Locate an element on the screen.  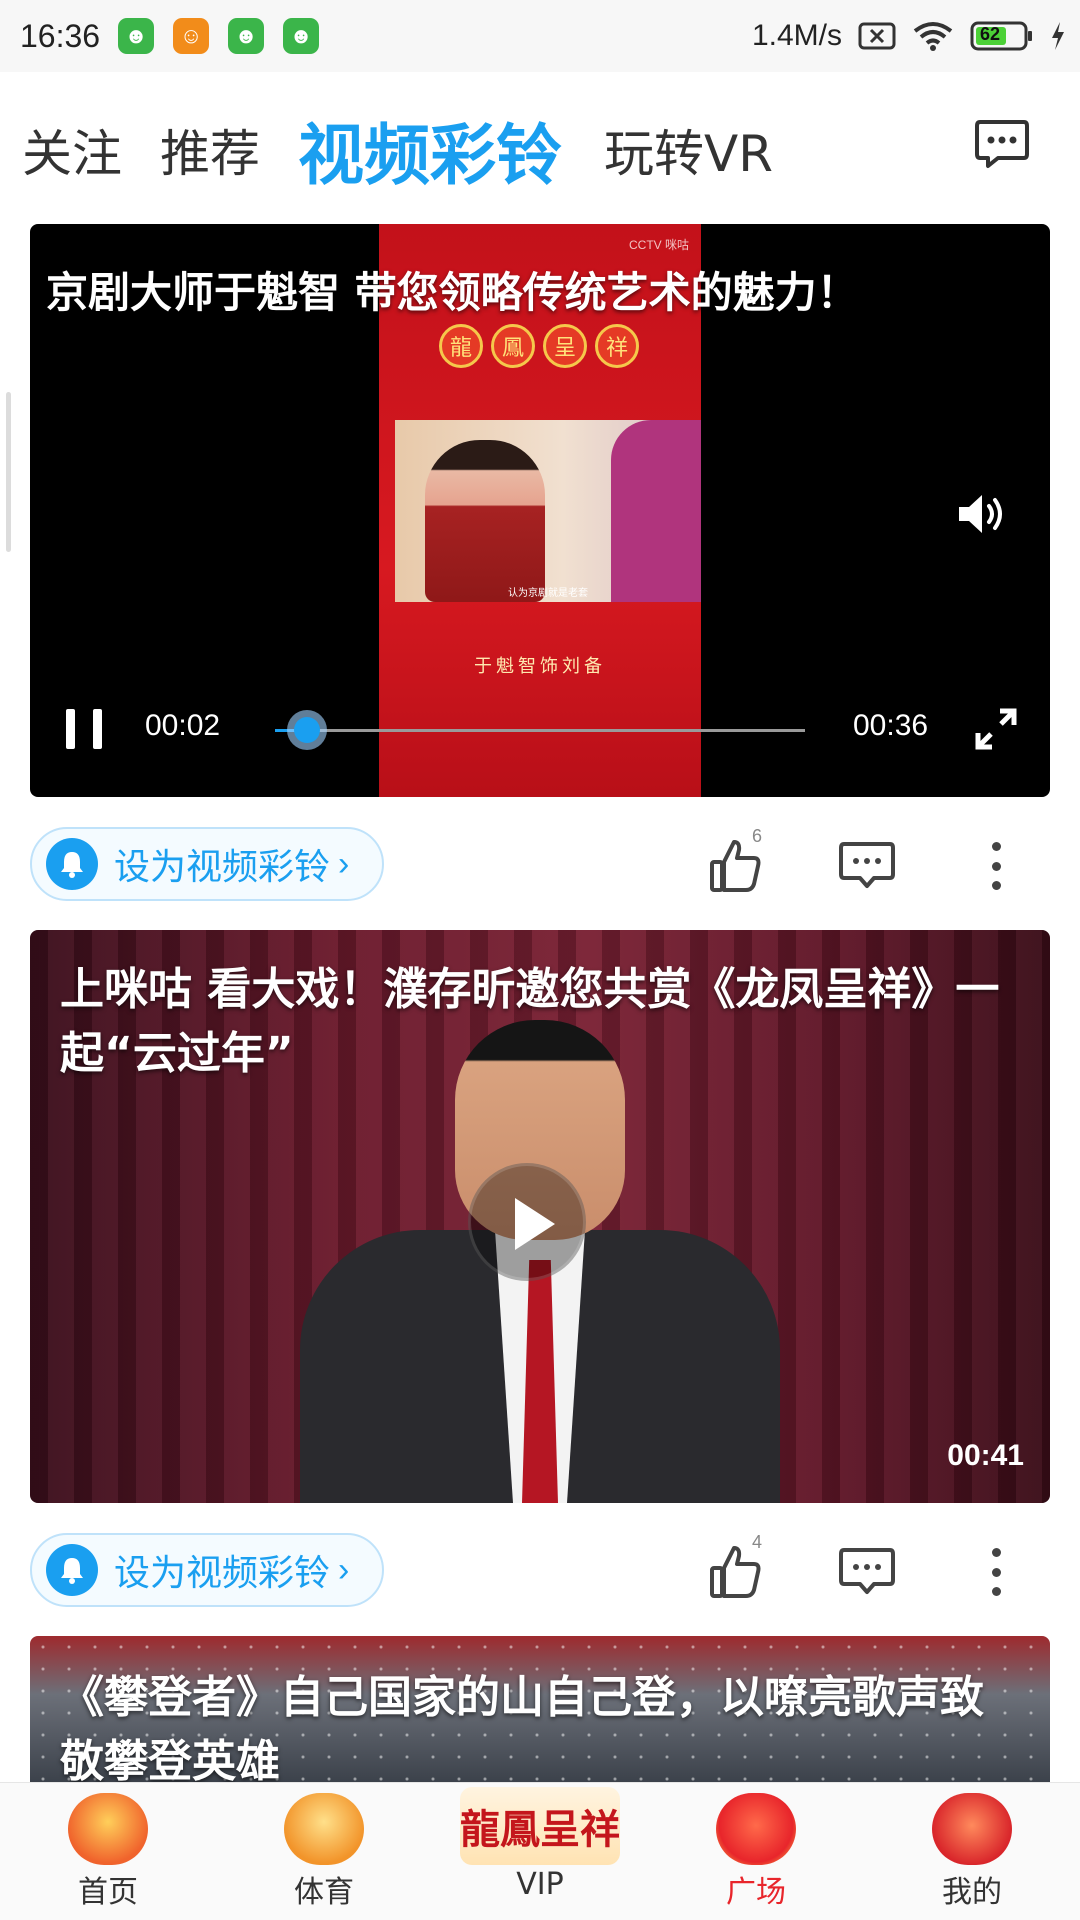
top-tab-bar: 关注 推荐 视频彩铃 玩转VR is located at coordinates (540, 147).